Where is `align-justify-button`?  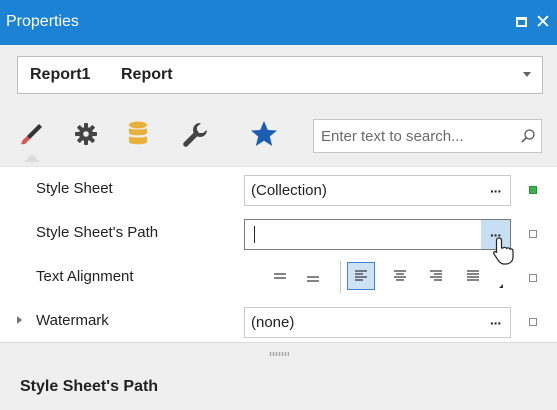 align-justify-button is located at coordinates (473, 276).